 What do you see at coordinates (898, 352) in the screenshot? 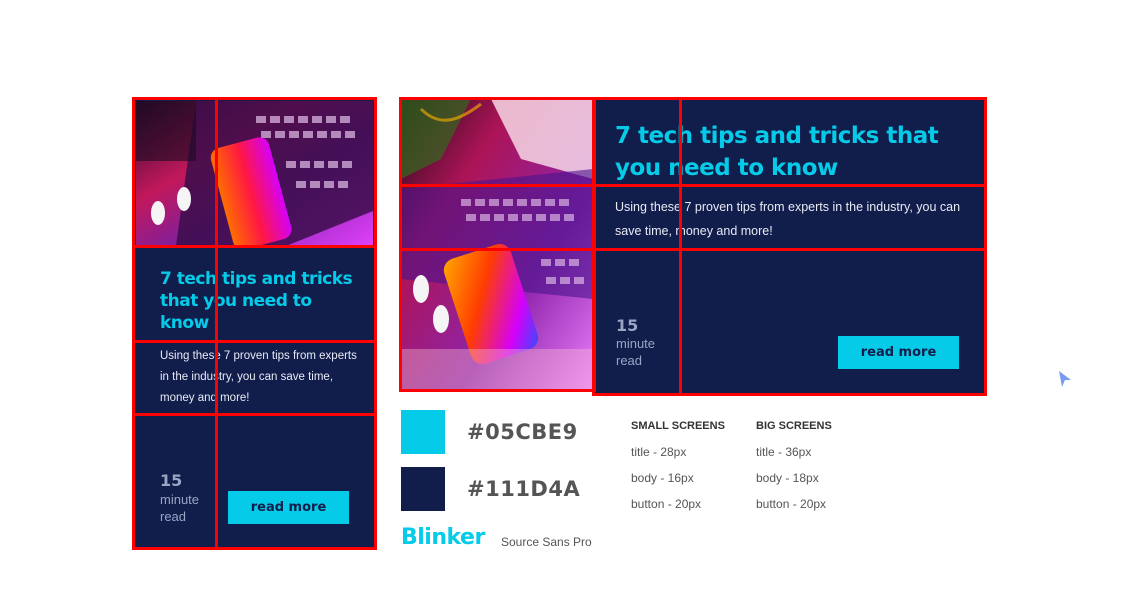
I see `big-card-read-more-button: read more` at bounding box center [898, 352].